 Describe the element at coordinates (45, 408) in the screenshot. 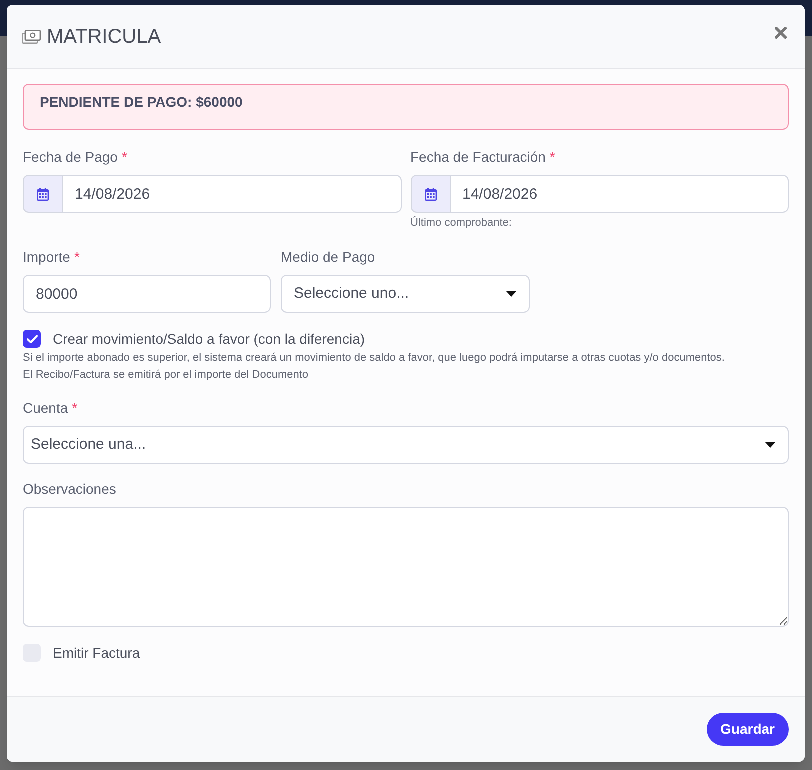

I see `field-label: Cuenta` at that location.